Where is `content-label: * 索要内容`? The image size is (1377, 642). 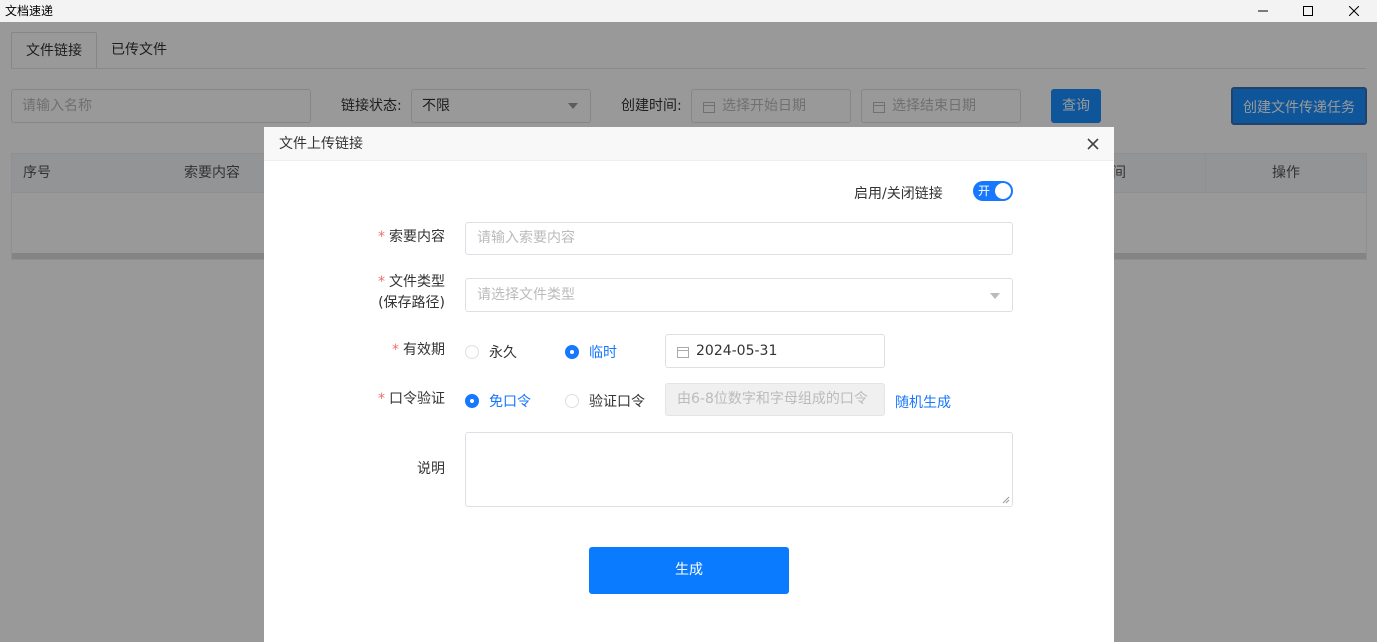 content-label: * 索要内容 is located at coordinates (411, 237).